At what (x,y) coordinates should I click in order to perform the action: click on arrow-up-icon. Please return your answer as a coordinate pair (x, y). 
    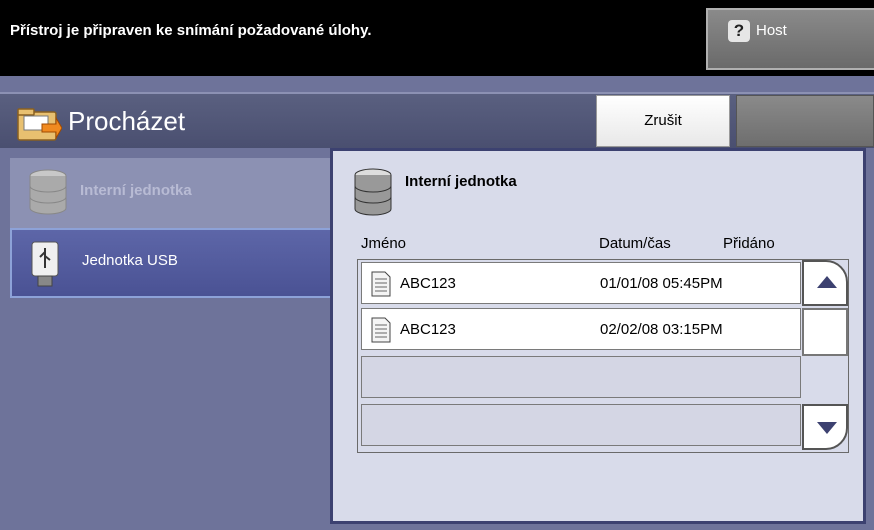
    Looking at the image, I should click on (827, 282).